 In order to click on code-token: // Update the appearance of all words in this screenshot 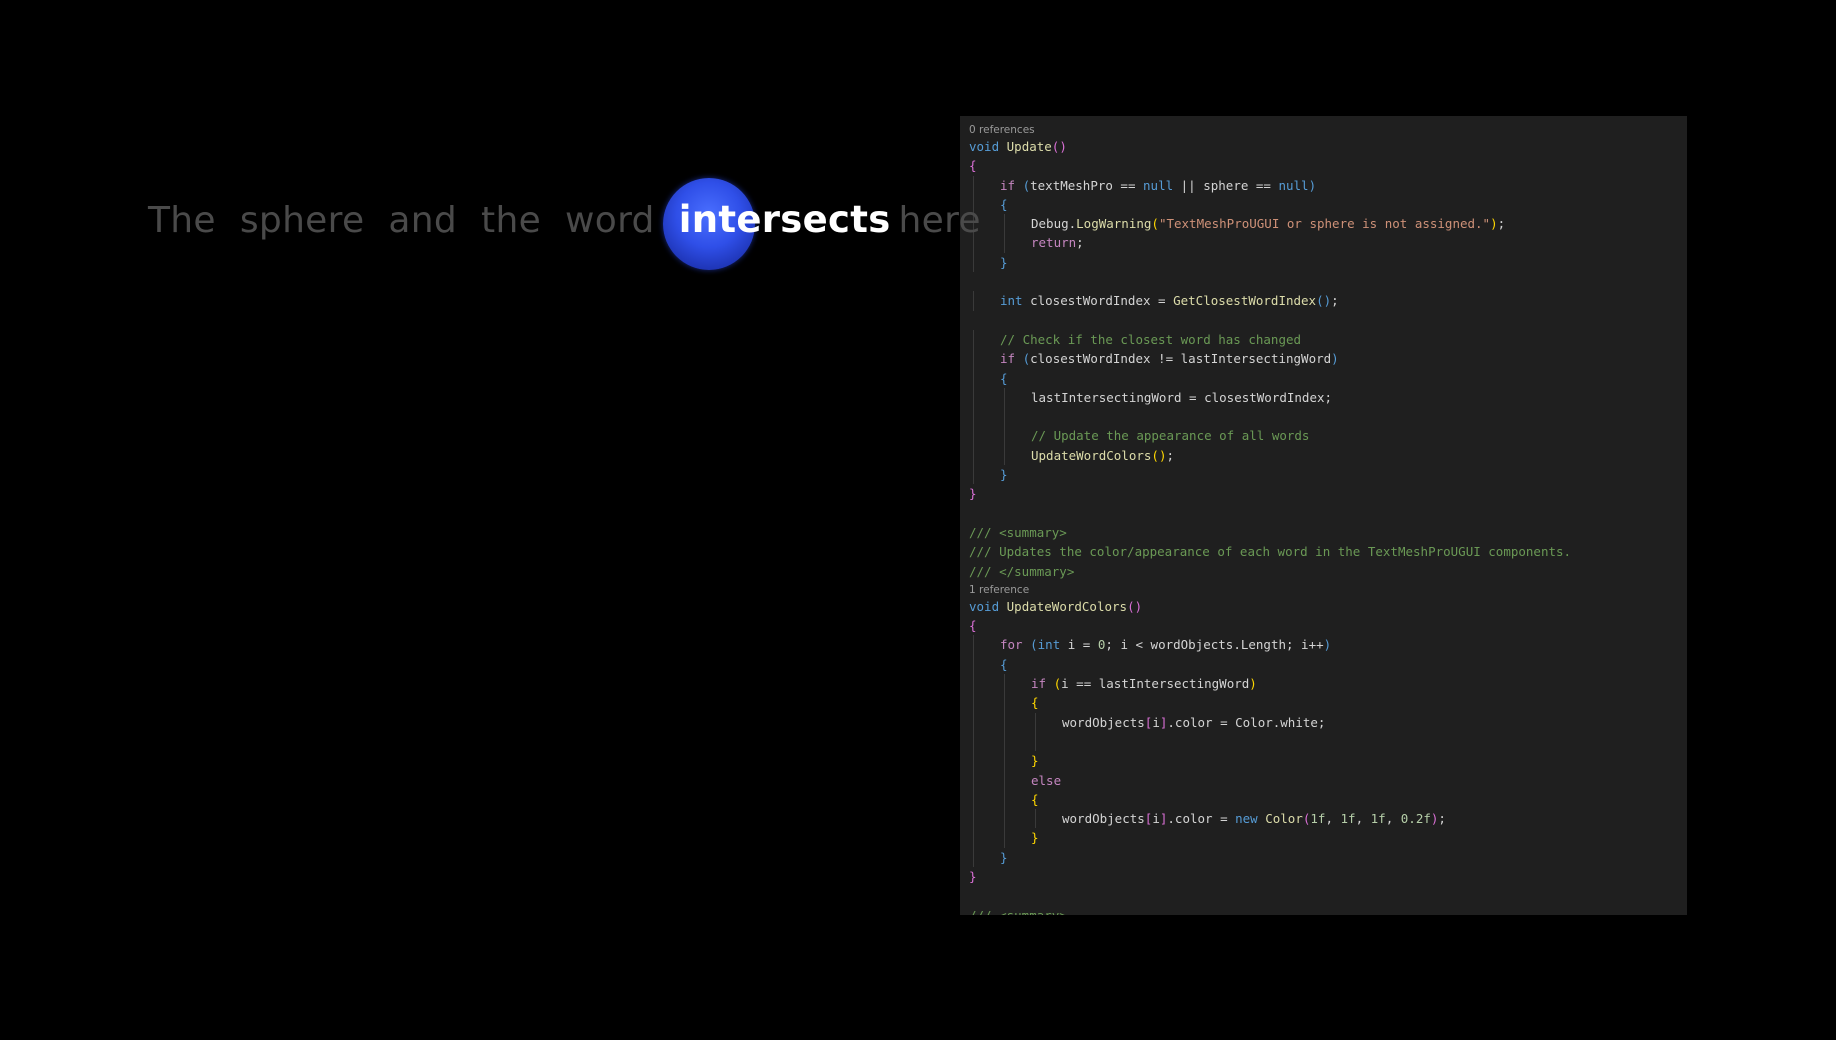, I will do `click(1170, 436)`.